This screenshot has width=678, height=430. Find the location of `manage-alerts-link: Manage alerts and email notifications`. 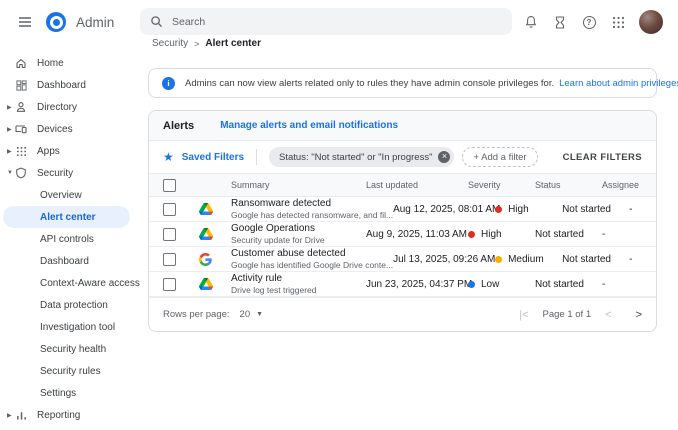

manage-alerts-link: Manage alerts and email notifications is located at coordinates (309, 125).